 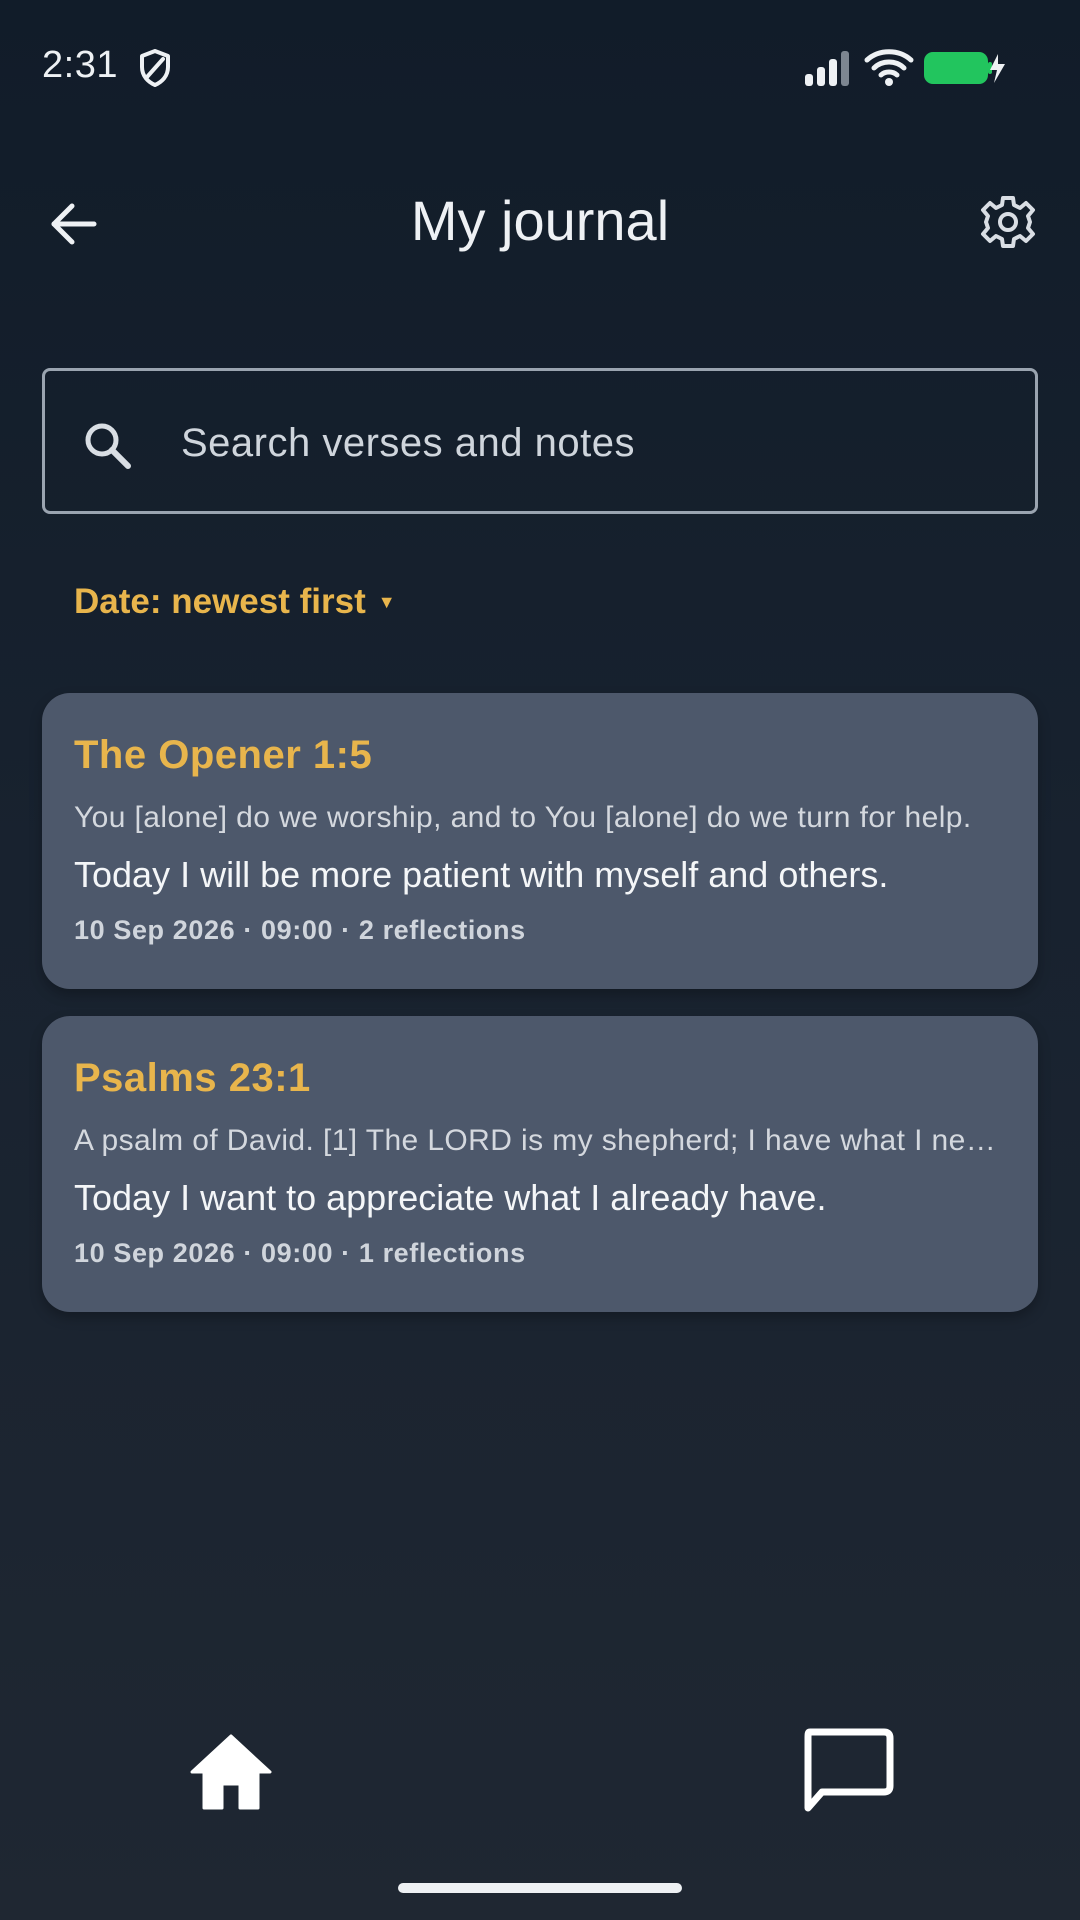 I want to click on chat-bubble-icon, so click(x=849, y=1770).